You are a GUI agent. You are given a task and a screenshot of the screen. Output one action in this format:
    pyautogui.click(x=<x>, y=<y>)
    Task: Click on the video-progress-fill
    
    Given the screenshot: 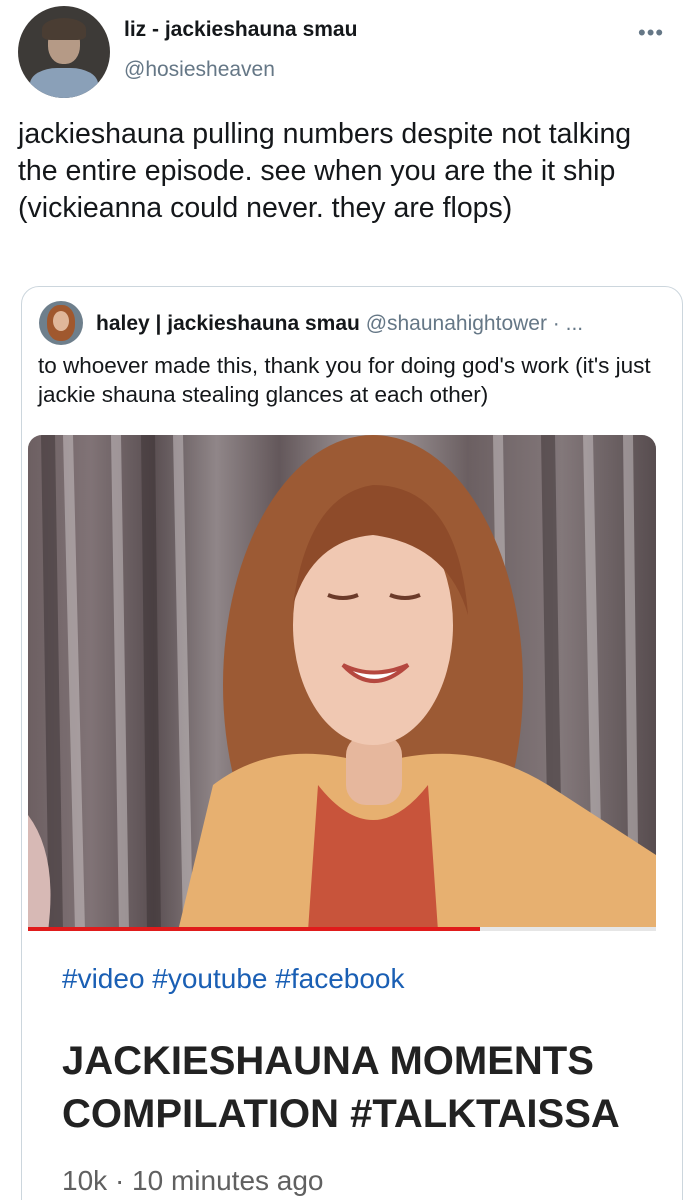 What is the action you would take?
    pyautogui.click(x=254, y=929)
    